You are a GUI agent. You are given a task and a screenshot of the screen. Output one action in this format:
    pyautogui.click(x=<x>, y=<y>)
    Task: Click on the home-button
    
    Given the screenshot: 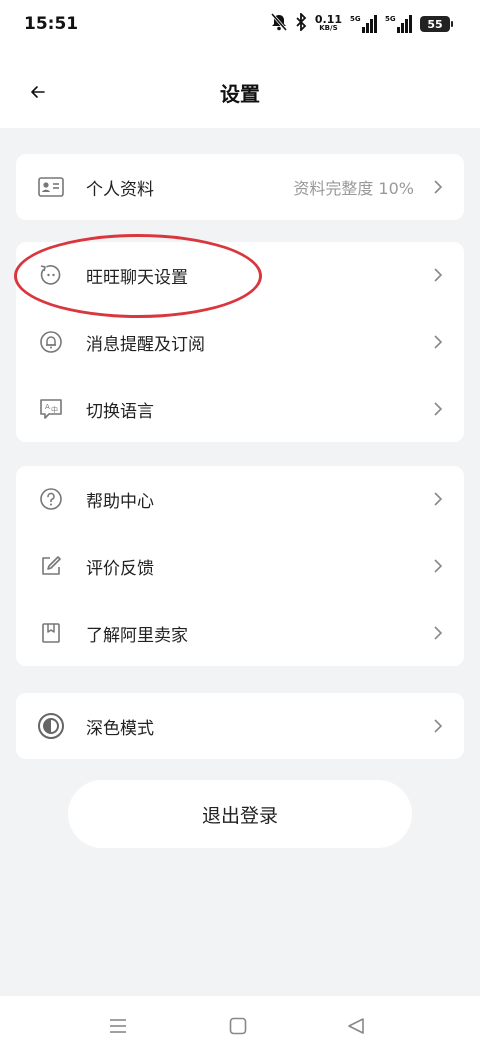 What is the action you would take?
    pyautogui.click(x=238, y=1026)
    